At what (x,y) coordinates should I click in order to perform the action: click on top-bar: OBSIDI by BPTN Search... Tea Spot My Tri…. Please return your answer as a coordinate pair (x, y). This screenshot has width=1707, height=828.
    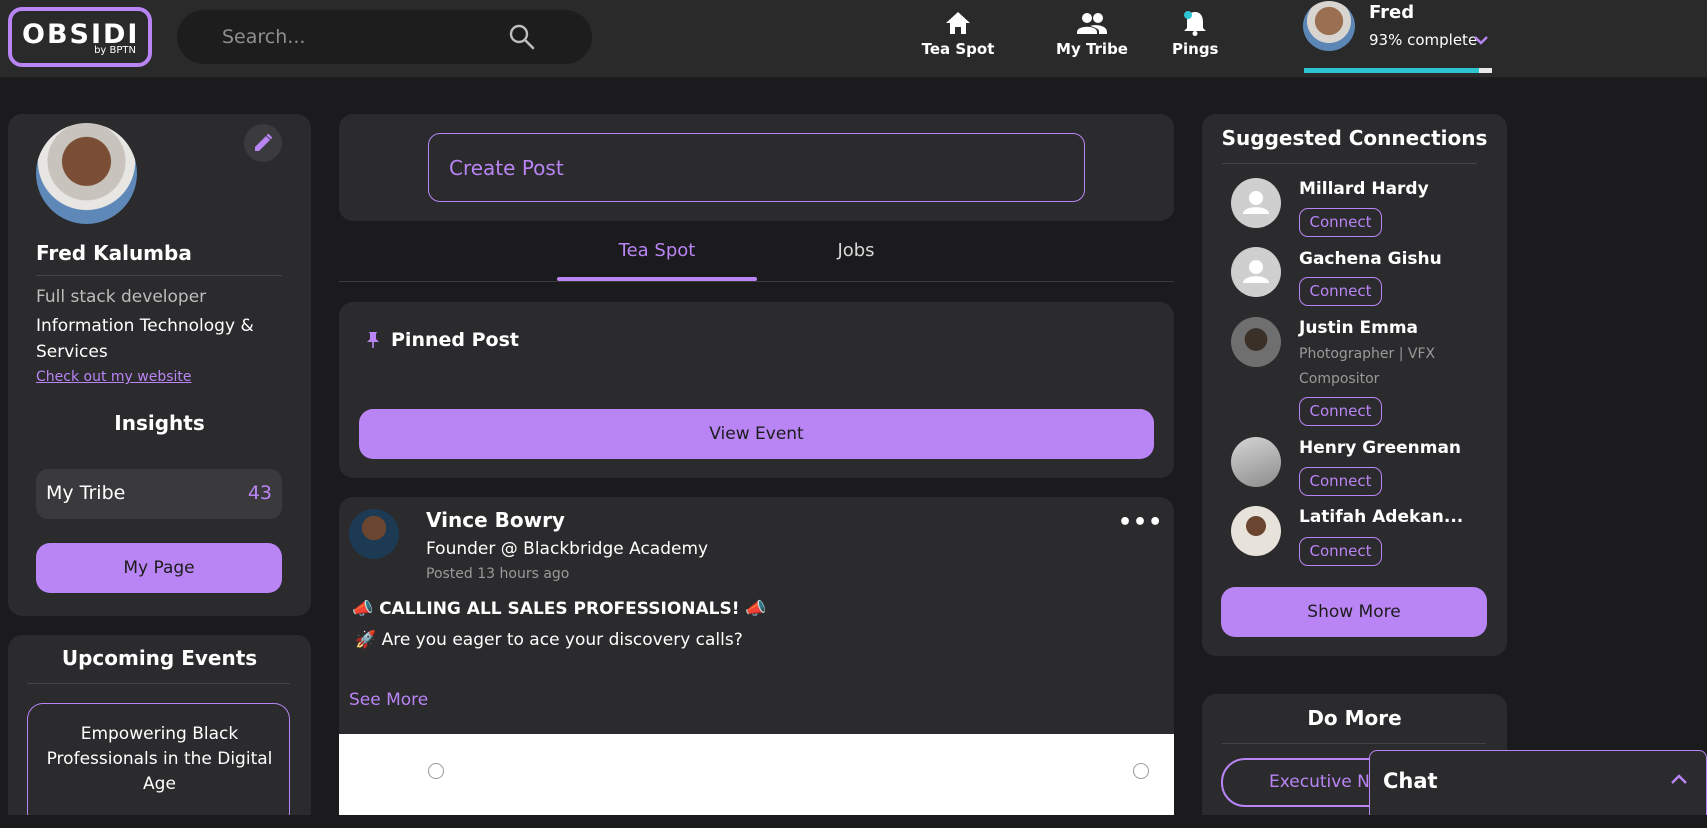
    Looking at the image, I should click on (853, 39).